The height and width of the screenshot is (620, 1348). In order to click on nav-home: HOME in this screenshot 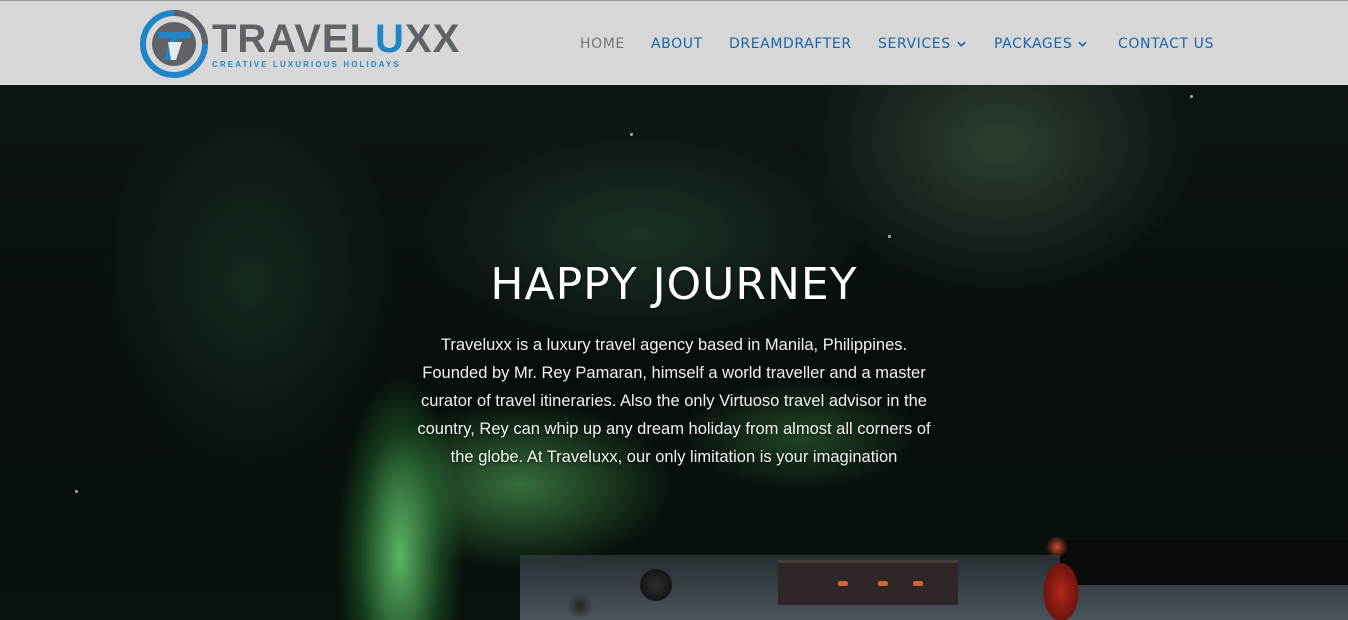, I will do `click(602, 44)`.